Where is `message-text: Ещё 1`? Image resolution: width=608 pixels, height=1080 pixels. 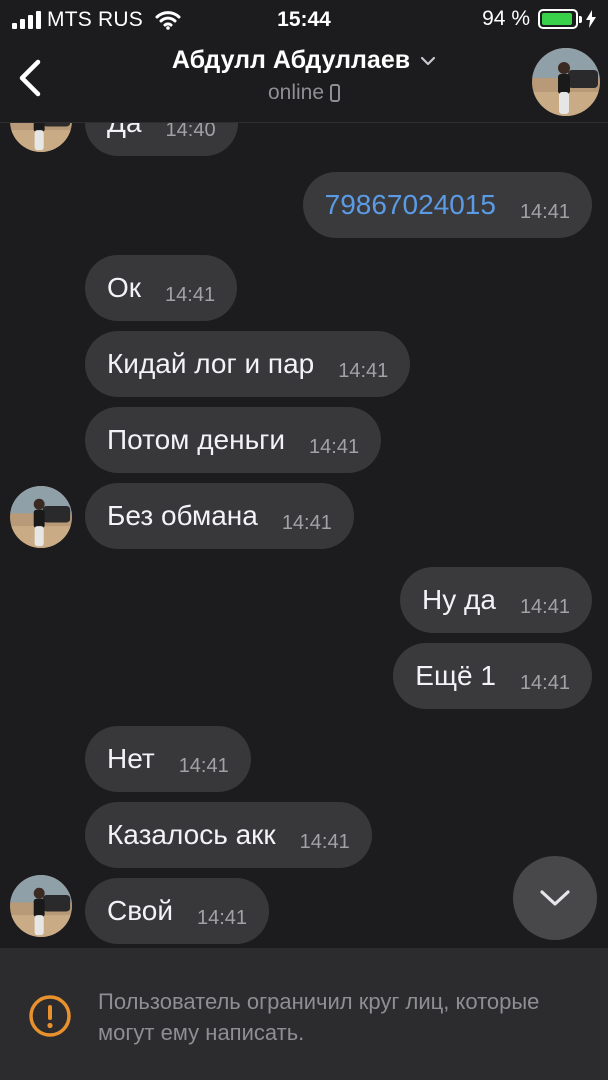
message-text: Ещё 1 is located at coordinates (455, 675).